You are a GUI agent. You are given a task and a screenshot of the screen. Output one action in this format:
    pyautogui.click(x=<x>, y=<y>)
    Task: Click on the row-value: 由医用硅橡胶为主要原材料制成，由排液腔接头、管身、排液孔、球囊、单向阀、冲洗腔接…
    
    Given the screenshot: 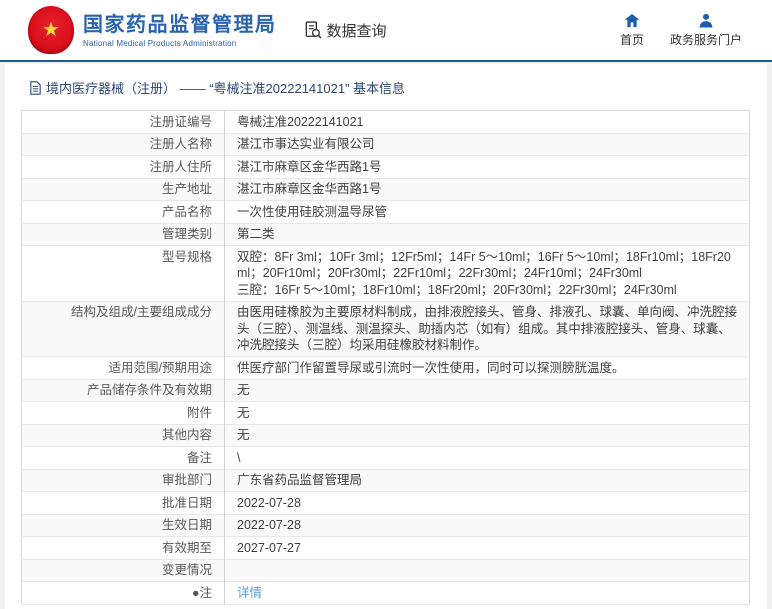 What is the action you would take?
    pyautogui.click(x=487, y=328)
    